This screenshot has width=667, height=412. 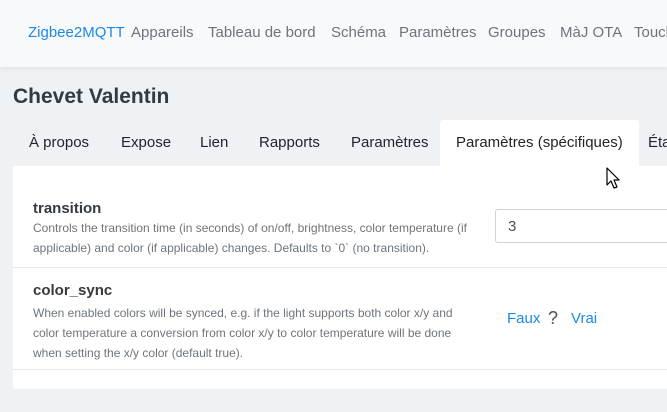 What do you see at coordinates (162, 32) in the screenshot?
I see `nav-item-devices: Appareils` at bounding box center [162, 32].